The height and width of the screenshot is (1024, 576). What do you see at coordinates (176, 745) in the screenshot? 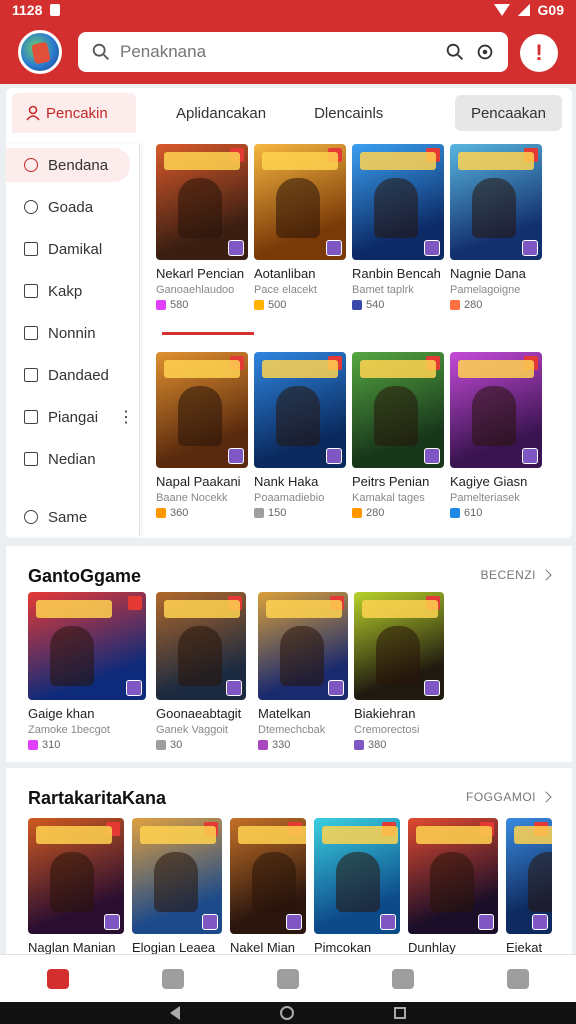
I see `game-meta-value: 30` at bounding box center [176, 745].